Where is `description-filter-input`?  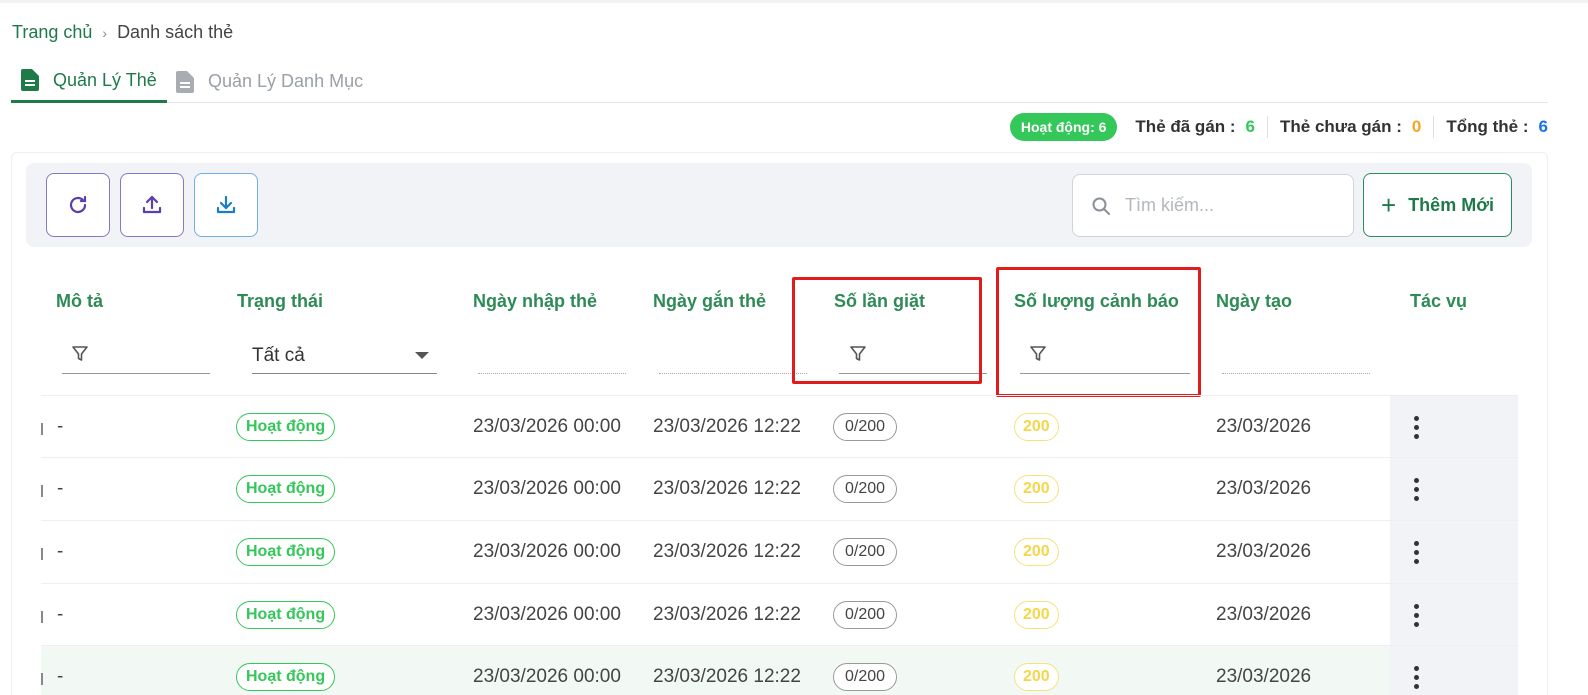 description-filter-input is located at coordinates (136, 373).